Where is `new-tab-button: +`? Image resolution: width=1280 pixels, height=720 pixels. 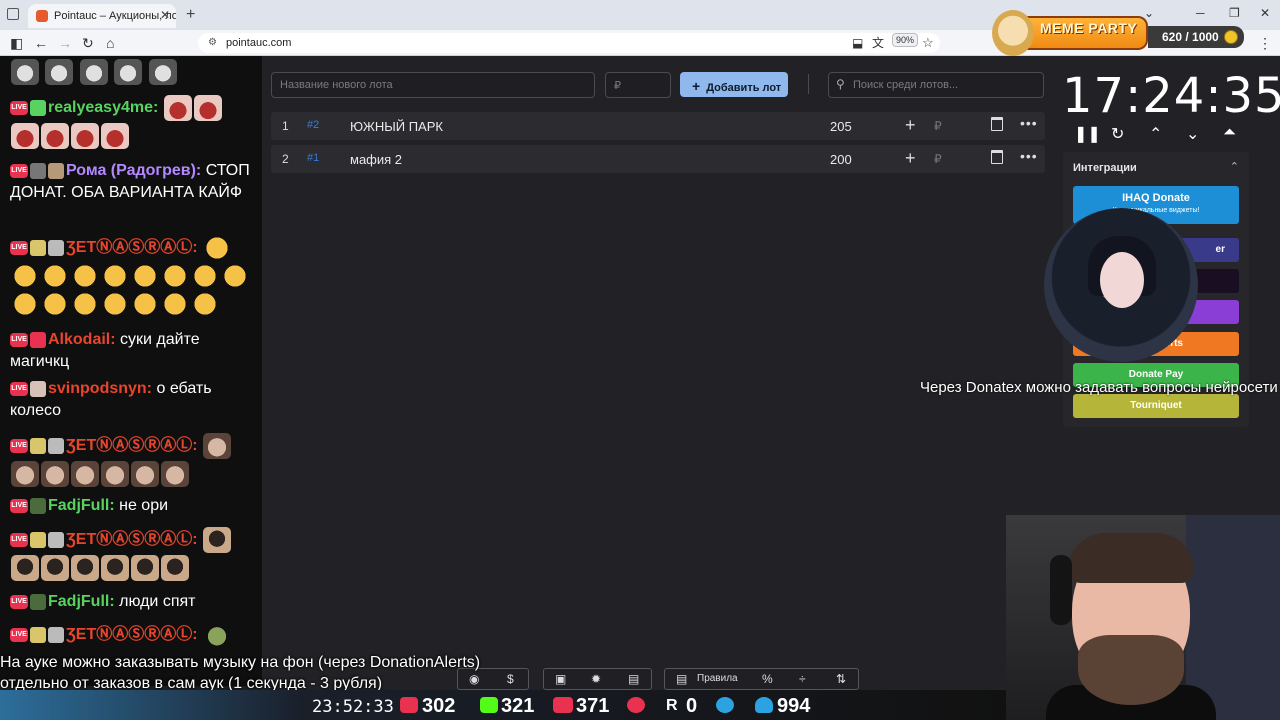
new-tab-button: + is located at coordinates (190, 15).